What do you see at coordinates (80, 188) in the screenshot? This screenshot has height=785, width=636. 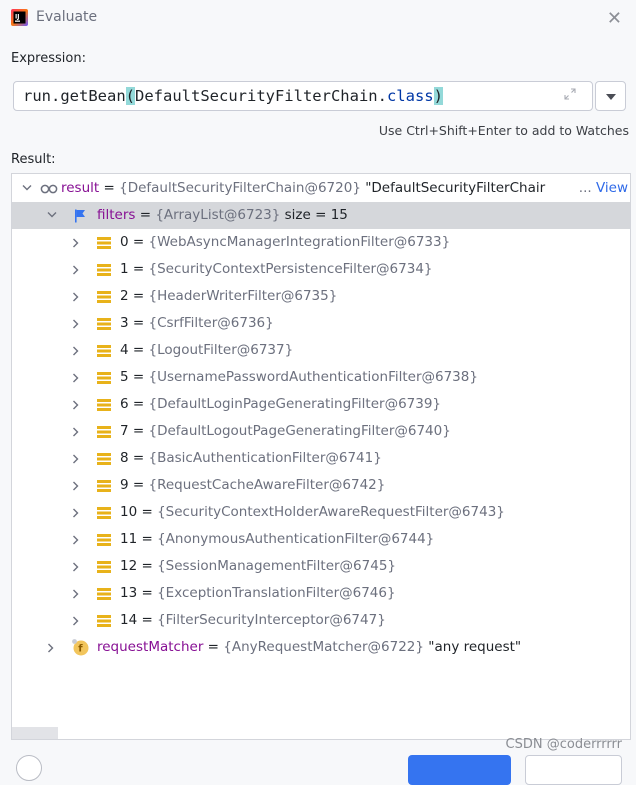 I see `root-name: result` at bounding box center [80, 188].